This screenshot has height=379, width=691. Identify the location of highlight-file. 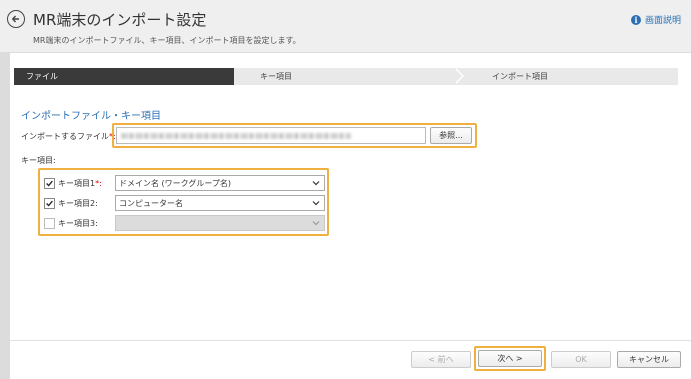
(294, 135).